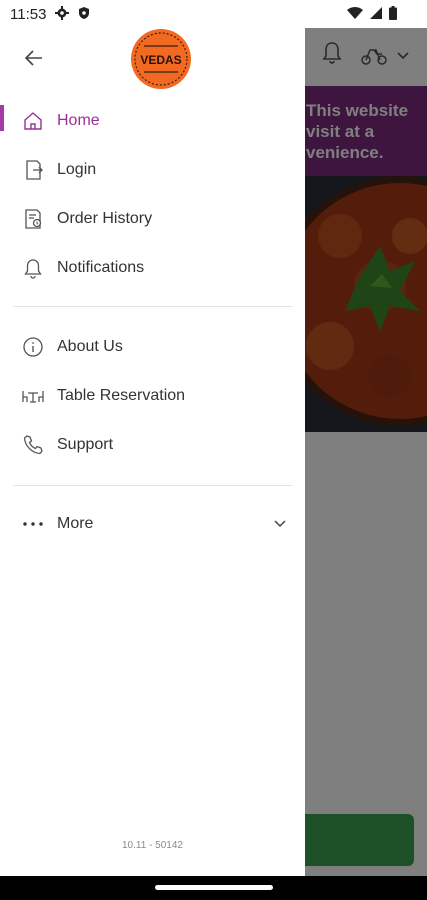 This screenshot has width=427, height=900. I want to click on menu-item-login: Login, so click(152, 169).